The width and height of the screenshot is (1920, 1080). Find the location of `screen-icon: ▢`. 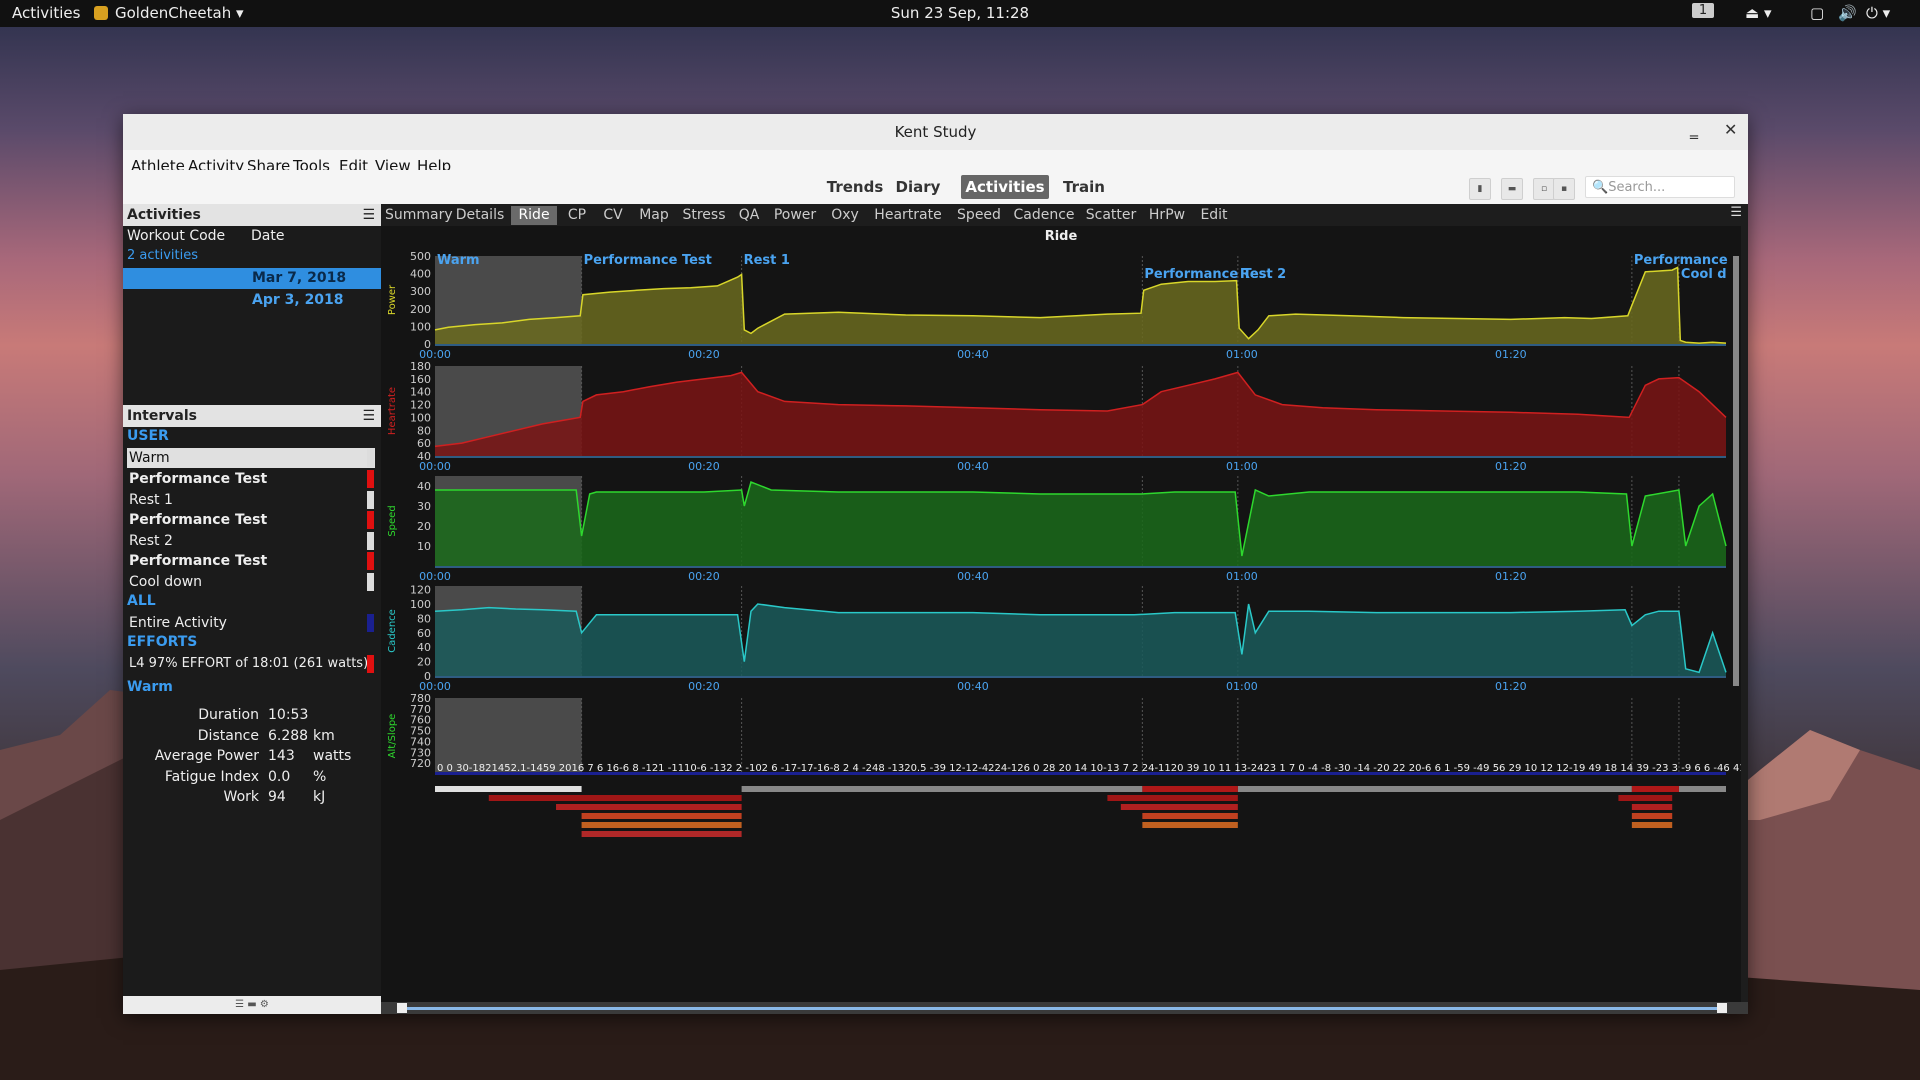

screen-icon: ▢ is located at coordinates (1817, 13).